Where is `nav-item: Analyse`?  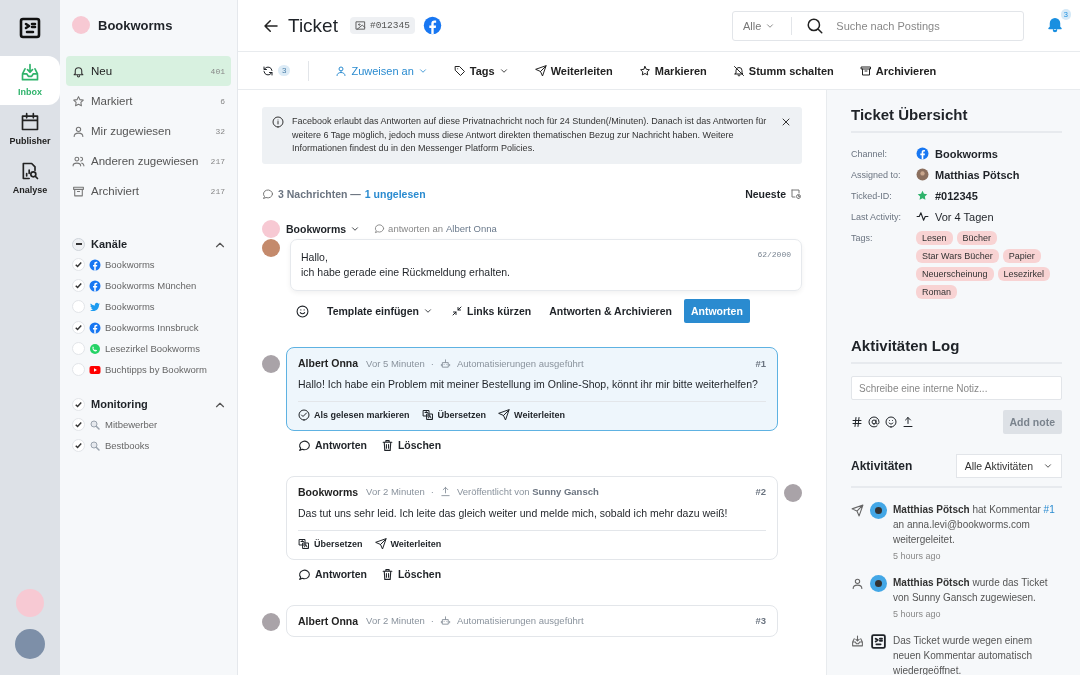
nav-item: Analyse is located at coordinates (30, 178).